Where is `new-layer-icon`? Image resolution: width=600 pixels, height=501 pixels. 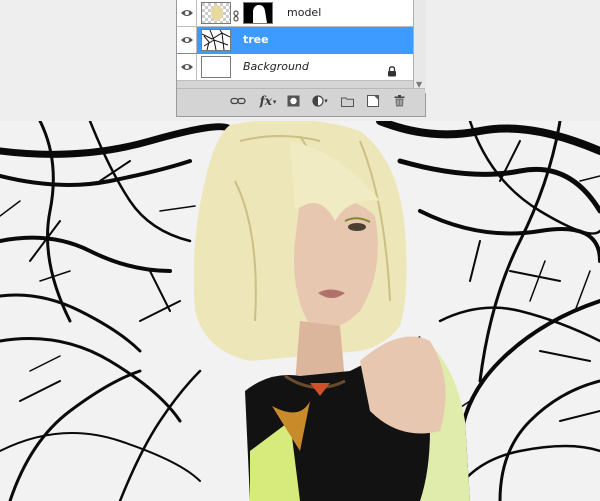
new-layer-icon is located at coordinates (373, 101).